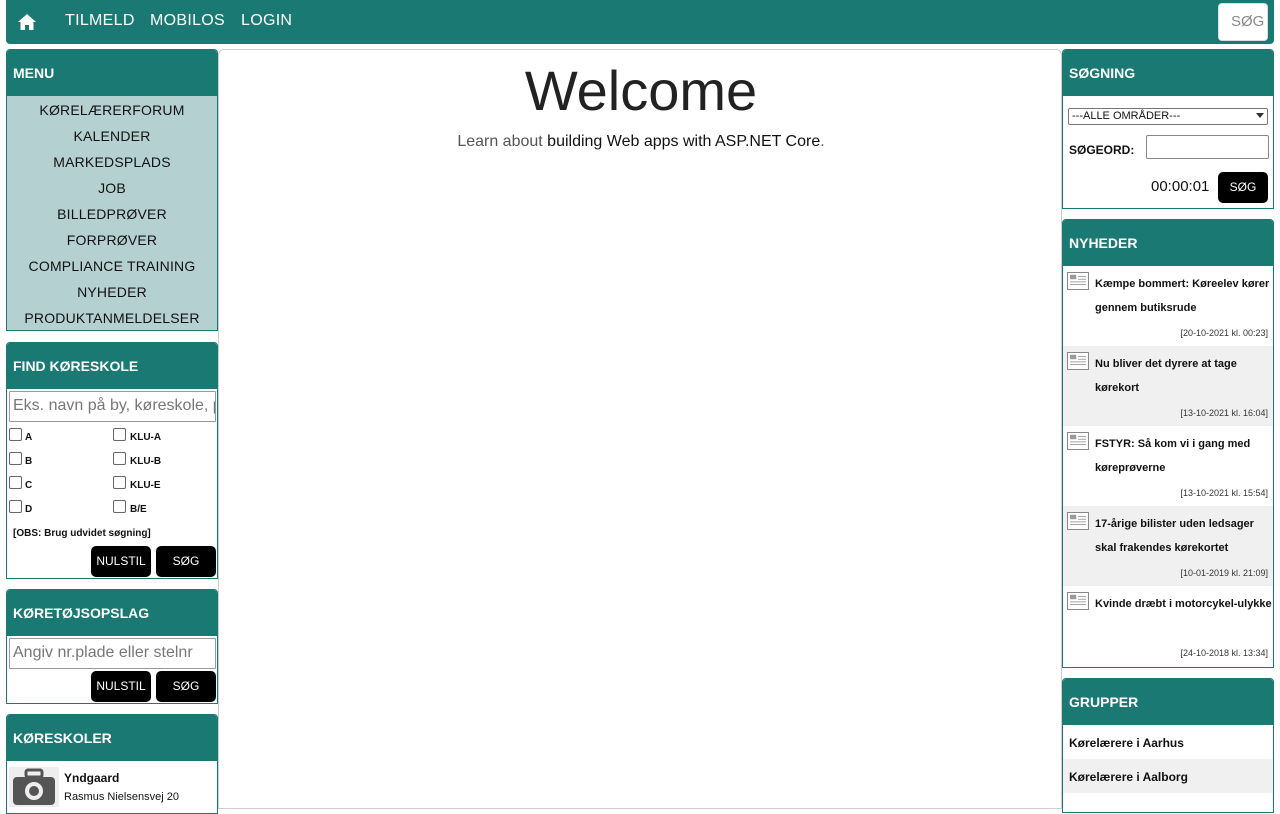  What do you see at coordinates (121, 686) in the screenshot?
I see `plate-reset-button: NULSTIL` at bounding box center [121, 686].